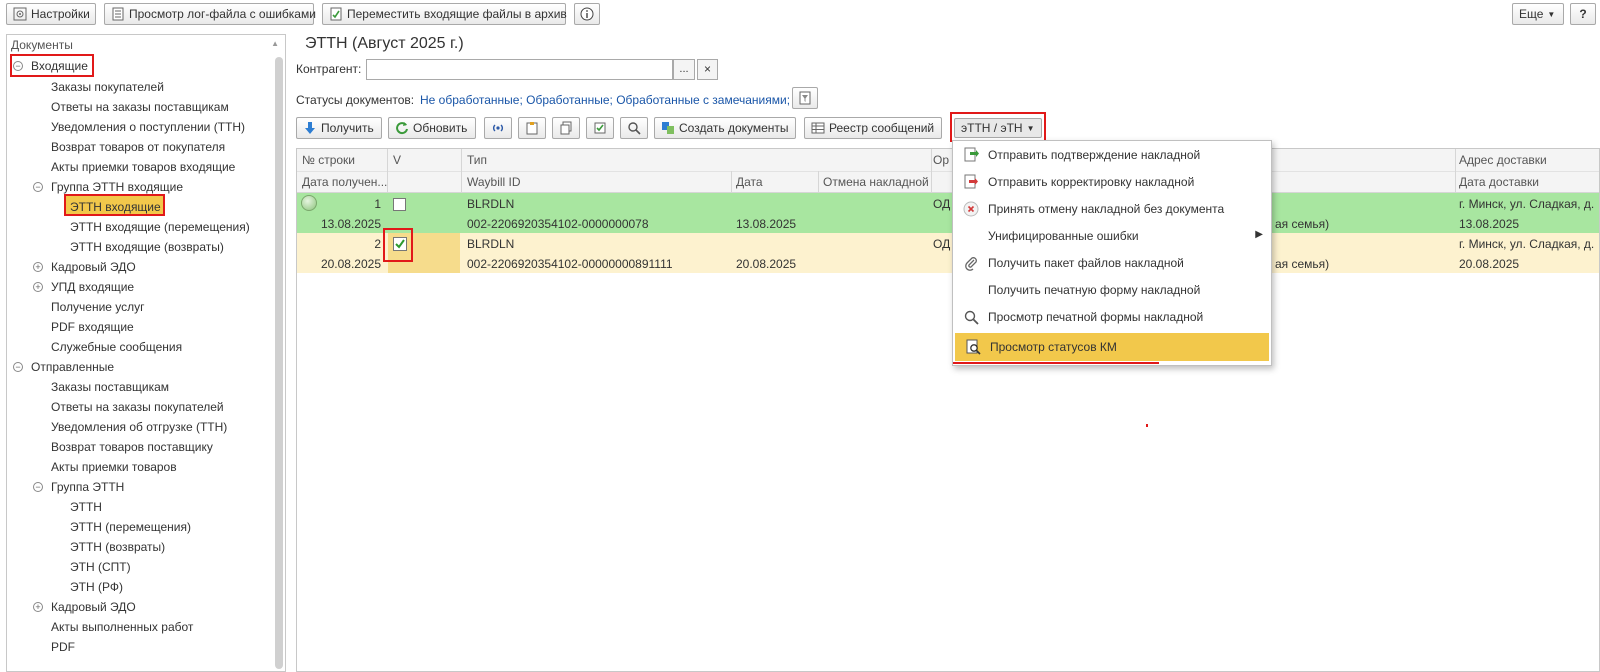 The height and width of the screenshot is (672, 1600). What do you see at coordinates (148, 127) in the screenshot?
I see `tree-item: Уведомления о поступлении (ТТН)` at bounding box center [148, 127].